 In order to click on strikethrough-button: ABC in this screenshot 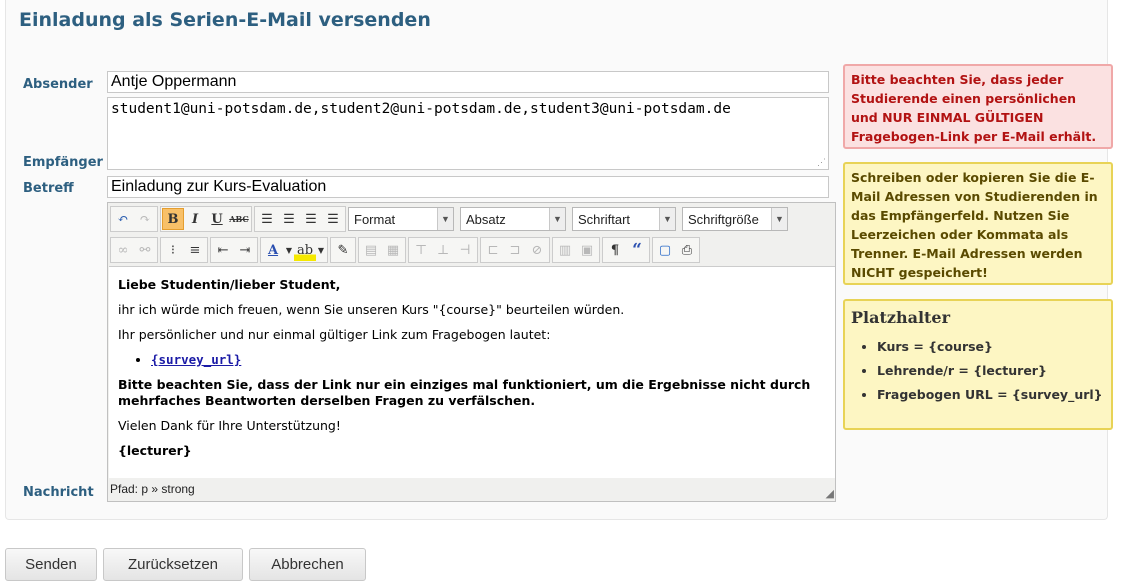, I will do `click(239, 219)`.